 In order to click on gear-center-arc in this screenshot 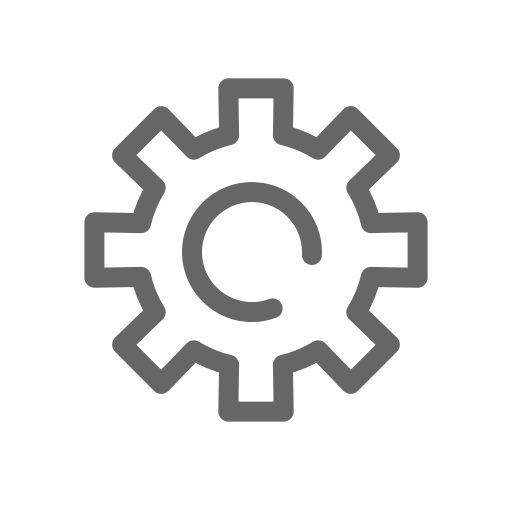, I will do `click(251, 252)`.